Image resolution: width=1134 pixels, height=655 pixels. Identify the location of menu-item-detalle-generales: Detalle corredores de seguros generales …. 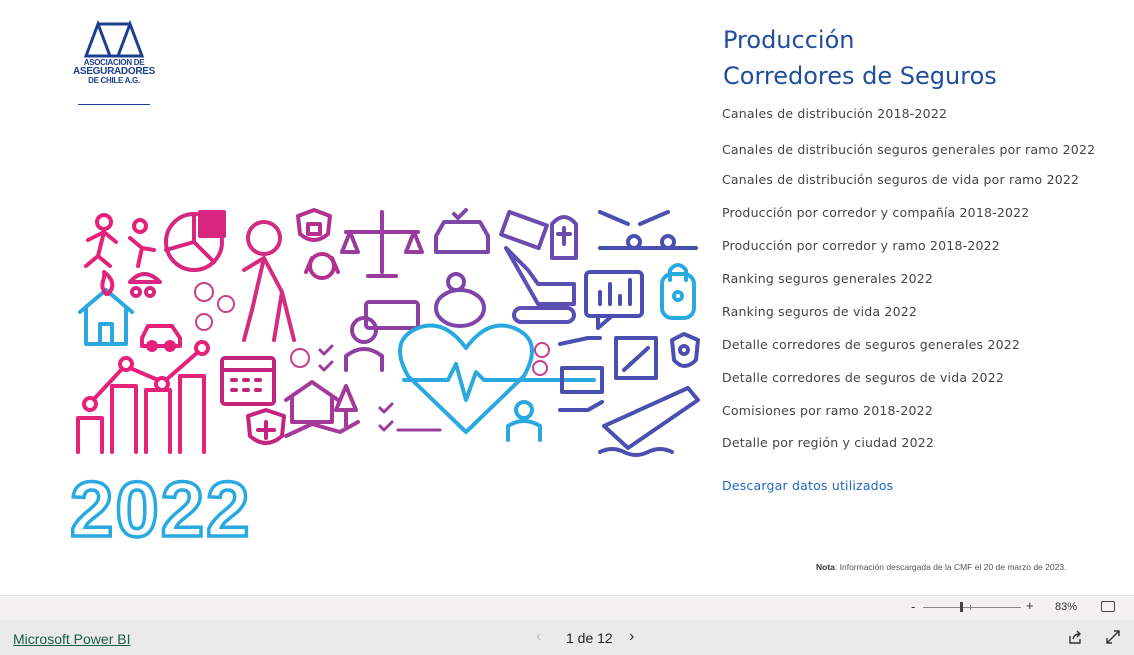
(871, 344).